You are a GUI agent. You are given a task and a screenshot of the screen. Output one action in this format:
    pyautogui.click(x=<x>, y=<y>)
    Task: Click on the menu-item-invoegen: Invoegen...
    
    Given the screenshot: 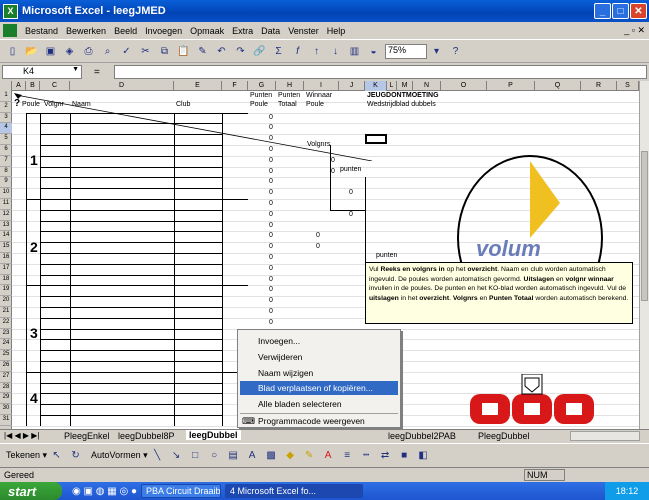 What is the action you would take?
    pyautogui.click(x=279, y=341)
    